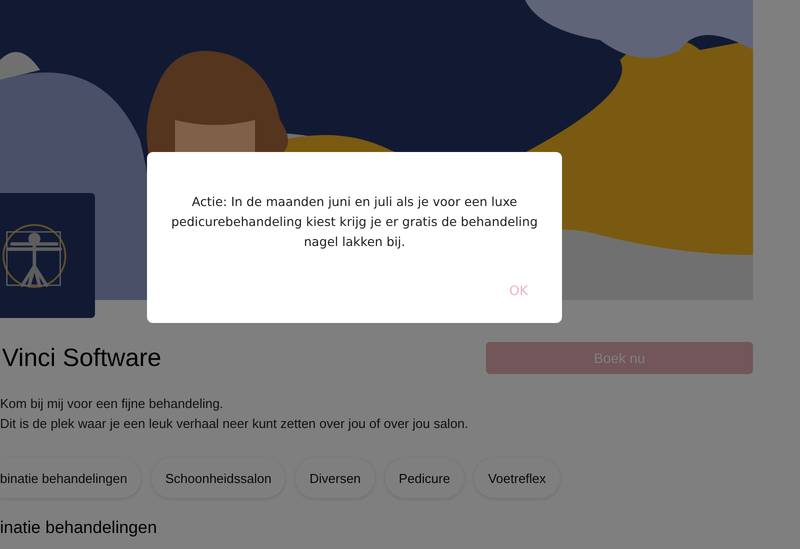 The image size is (800, 549). Describe the element at coordinates (71, 478) in the screenshot. I see `category-chip: binatie behandelingen` at that location.